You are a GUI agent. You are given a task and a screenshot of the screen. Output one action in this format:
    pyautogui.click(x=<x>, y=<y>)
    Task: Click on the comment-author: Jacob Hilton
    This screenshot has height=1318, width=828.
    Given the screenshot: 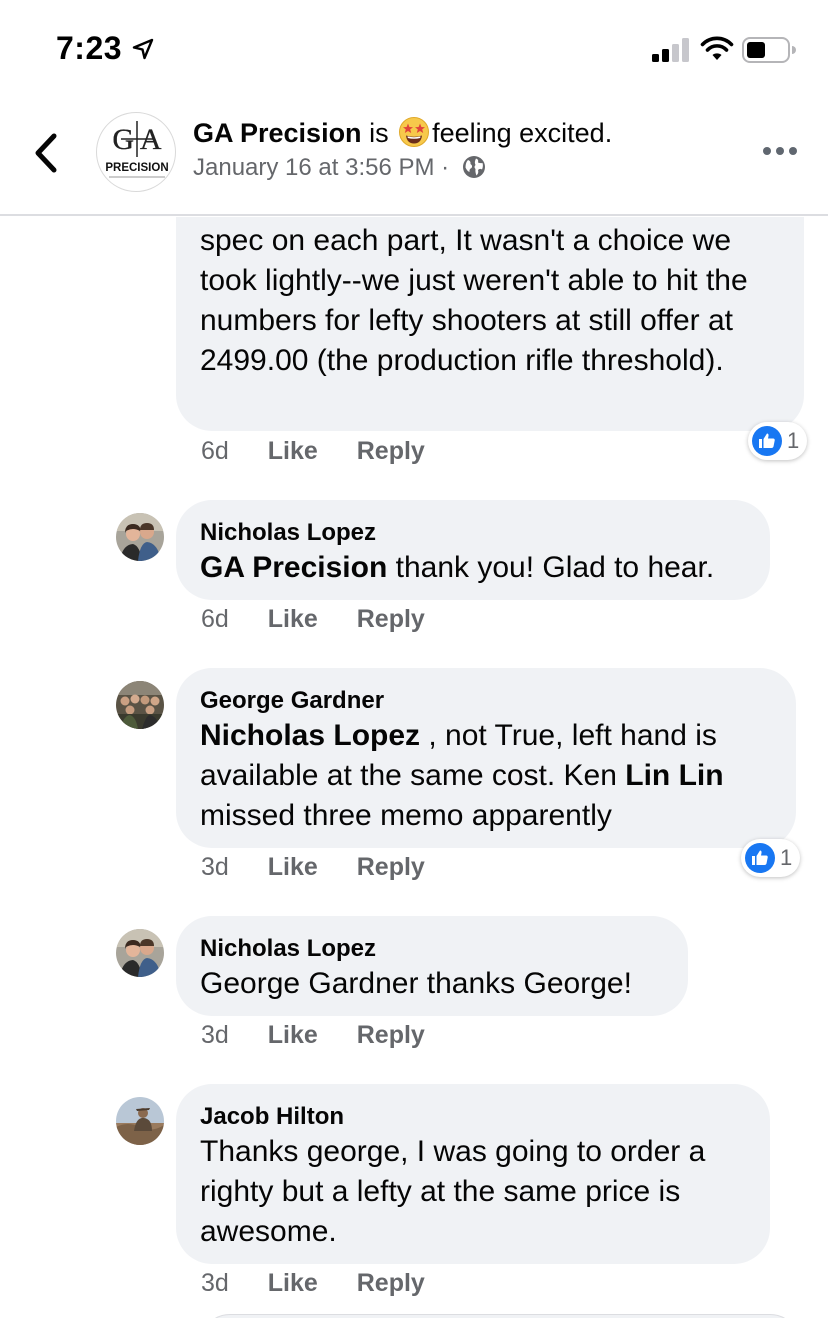 What is the action you would take?
    pyautogui.click(x=473, y=1117)
    